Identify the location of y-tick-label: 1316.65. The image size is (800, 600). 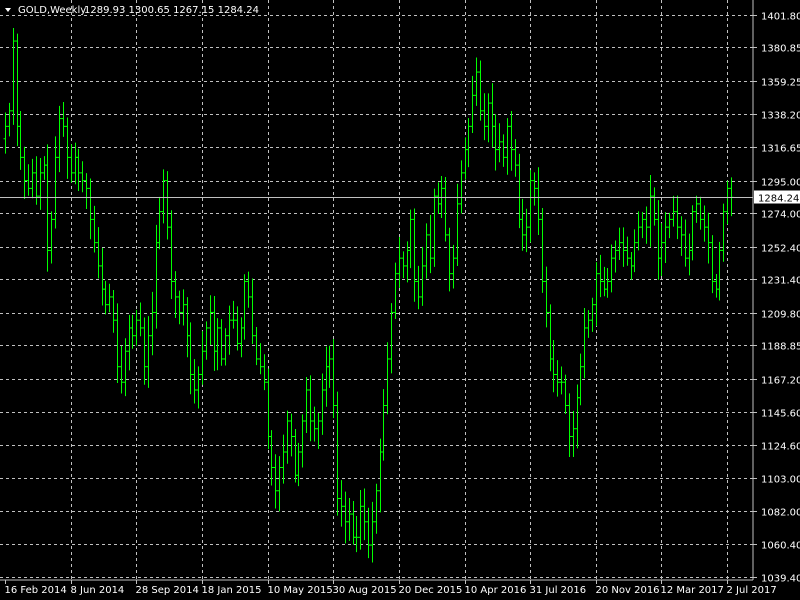
(780, 149).